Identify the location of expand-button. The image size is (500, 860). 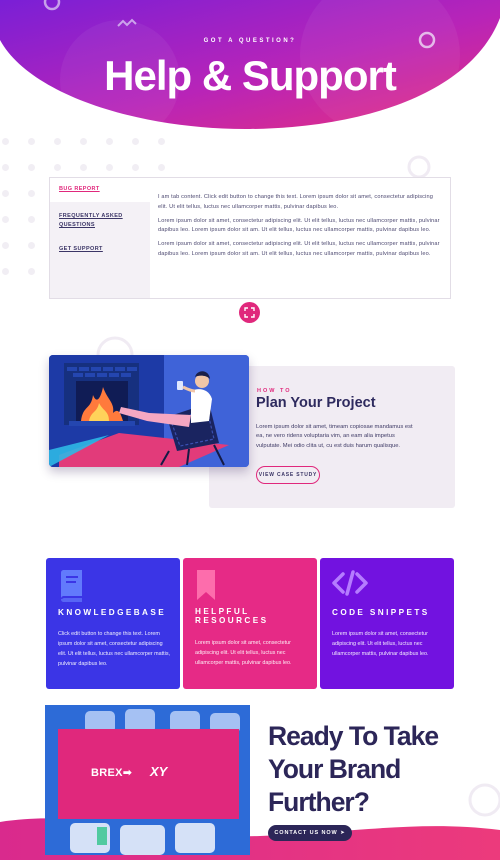
(249, 312).